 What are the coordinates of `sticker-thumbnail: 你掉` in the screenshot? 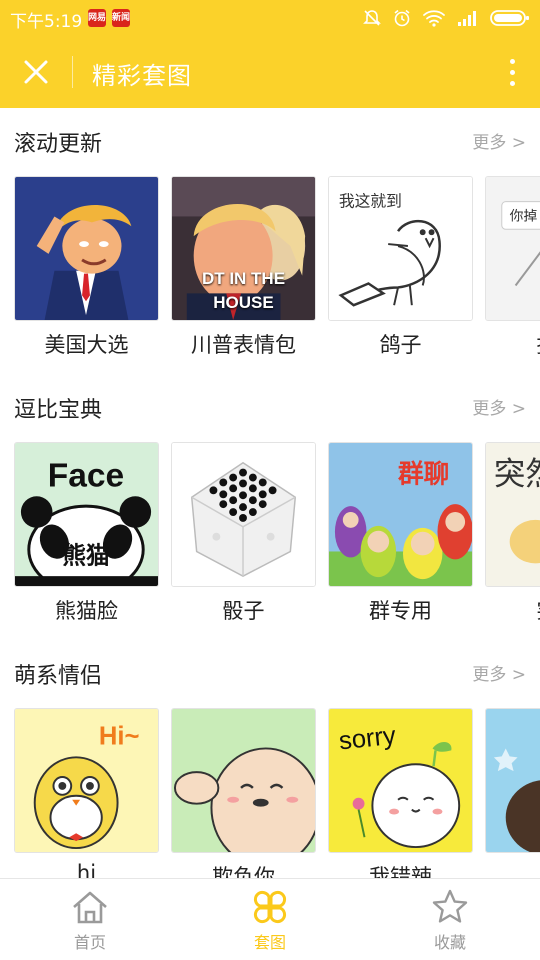 It's located at (512, 248).